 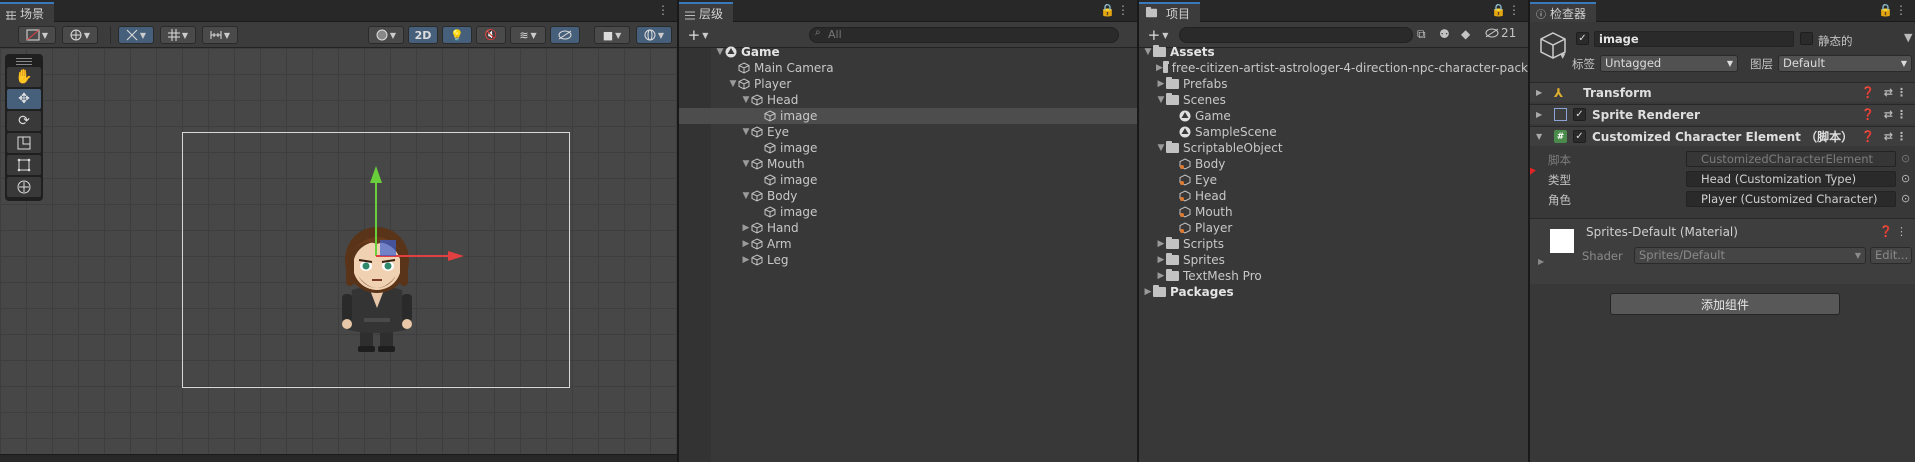 What do you see at coordinates (1465, 34) in the screenshot?
I see `tag-icon: ◆` at bounding box center [1465, 34].